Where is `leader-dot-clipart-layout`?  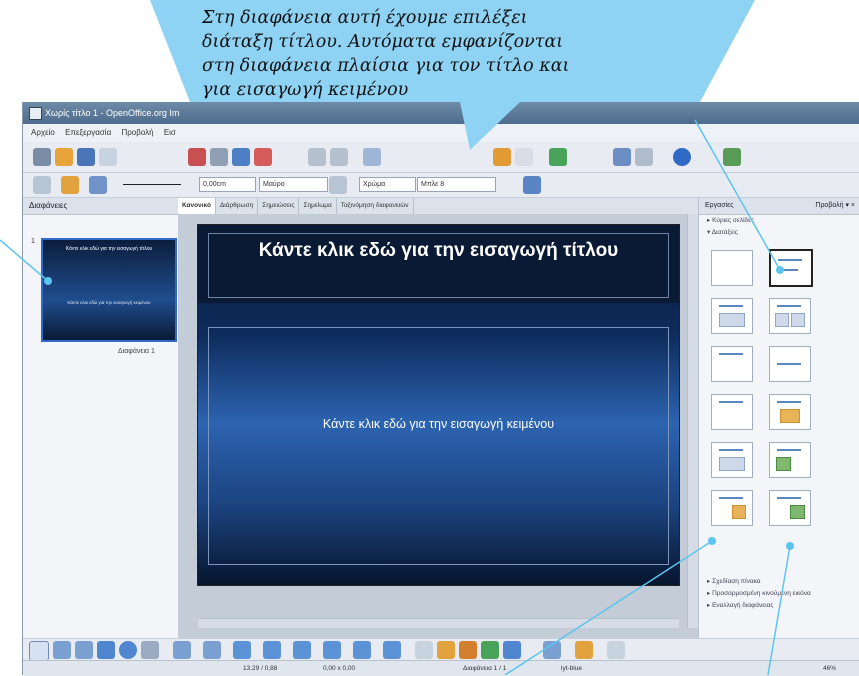
leader-dot-clipart-layout is located at coordinates (790, 546).